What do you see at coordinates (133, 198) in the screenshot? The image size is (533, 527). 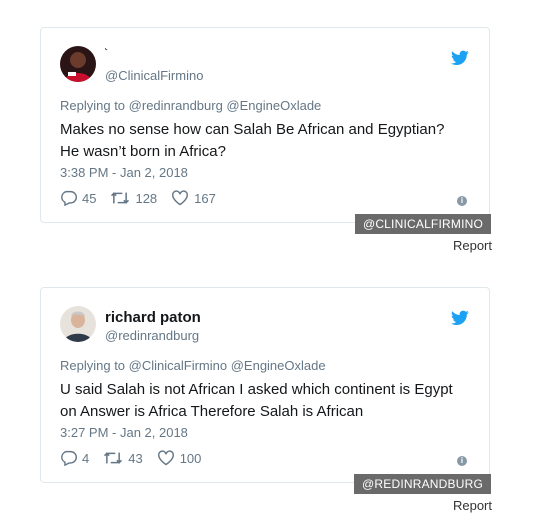 I see `retweet-button: 128` at bounding box center [133, 198].